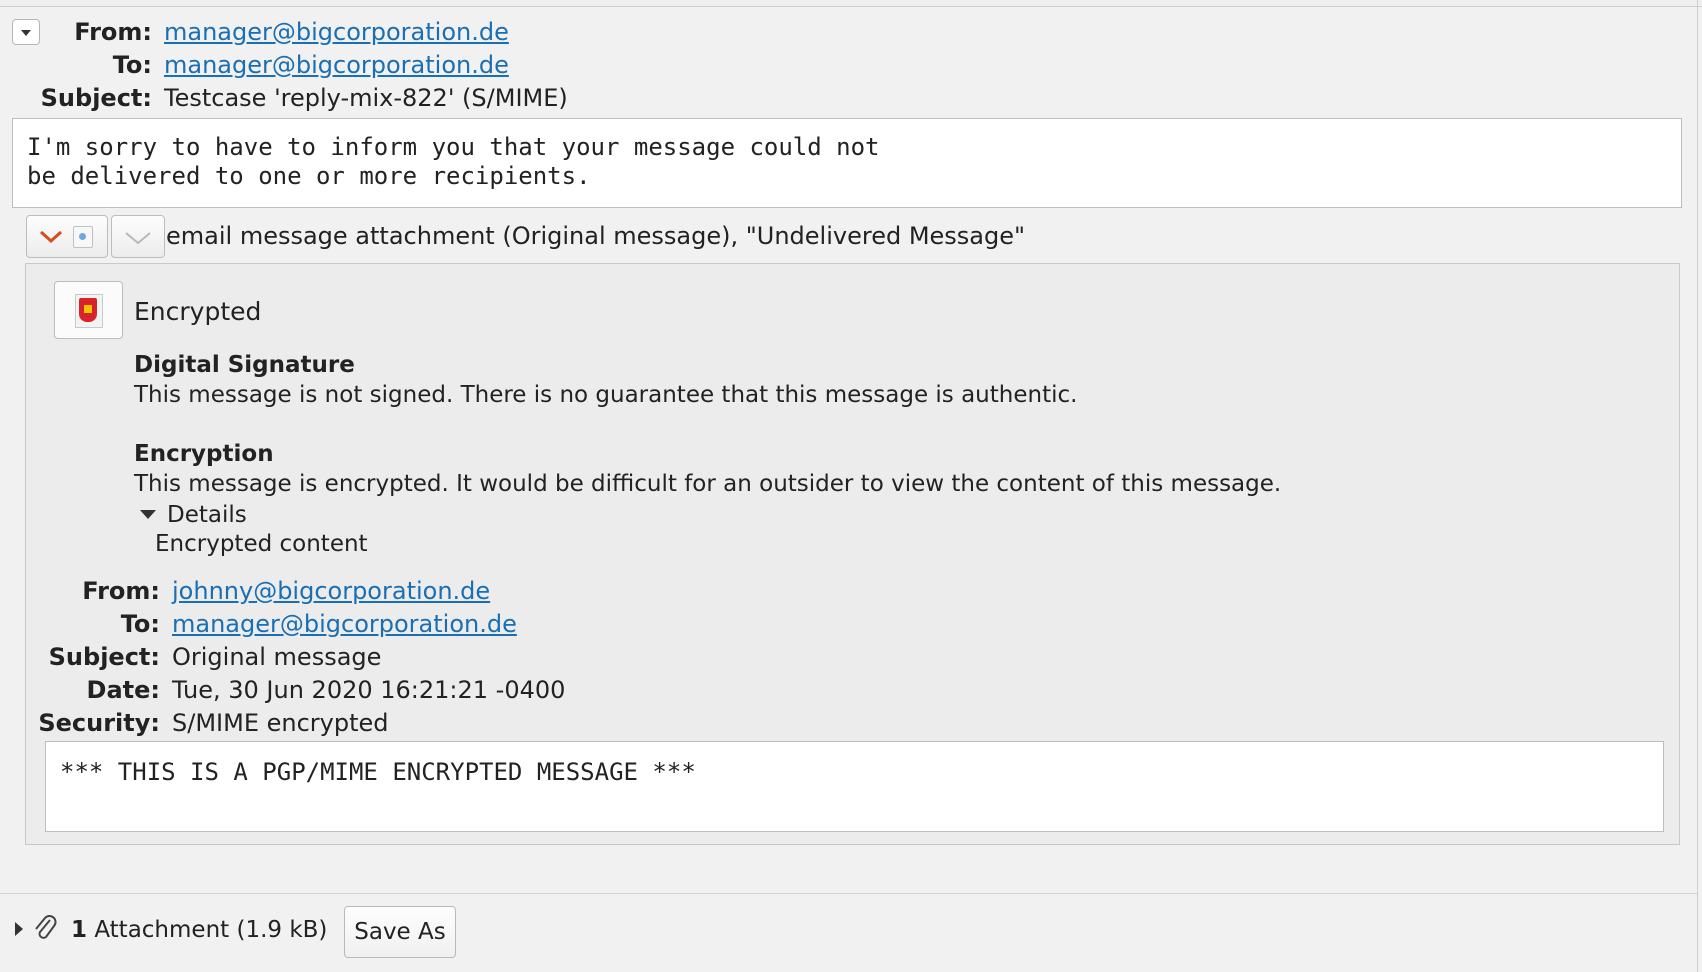  What do you see at coordinates (83, 237) in the screenshot?
I see `message-icon` at bounding box center [83, 237].